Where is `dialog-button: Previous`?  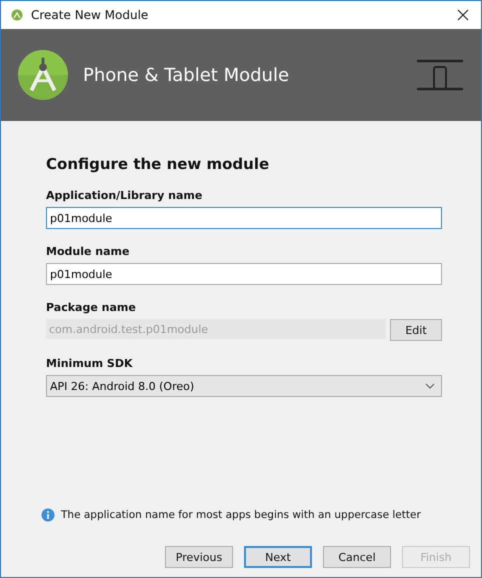
dialog-button: Previous is located at coordinates (199, 557).